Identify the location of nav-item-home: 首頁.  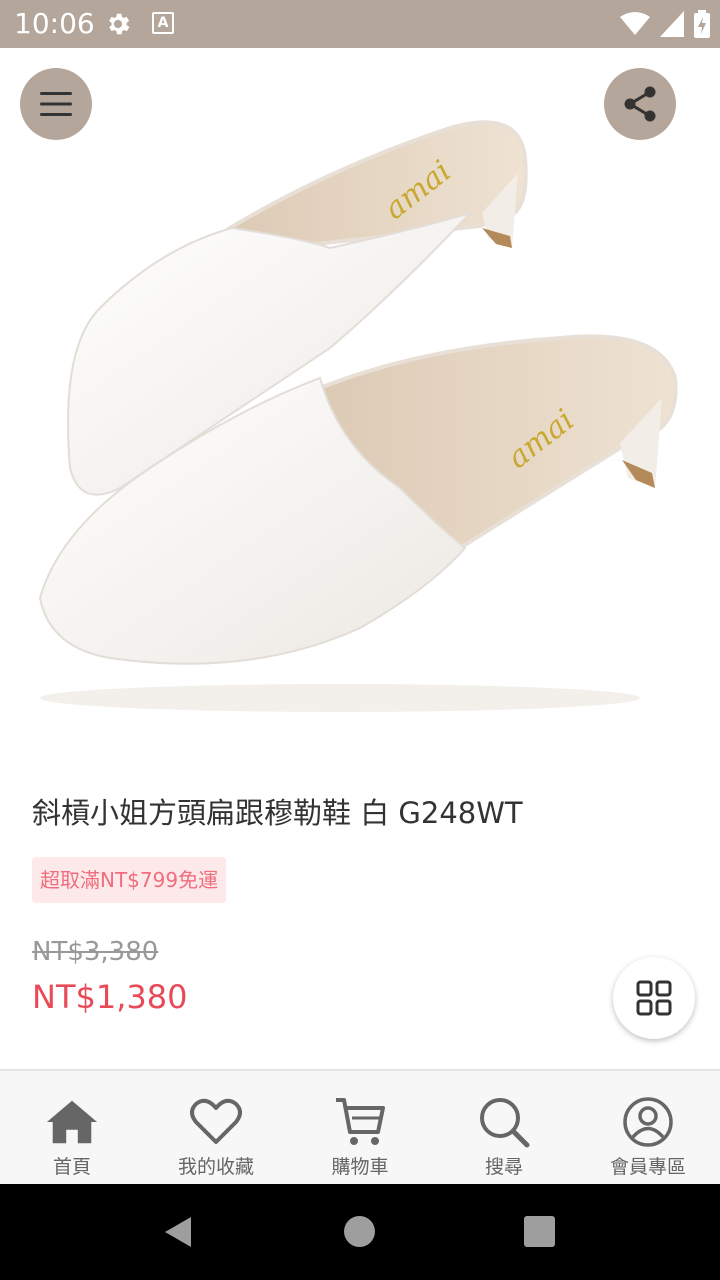
(72, 1127).